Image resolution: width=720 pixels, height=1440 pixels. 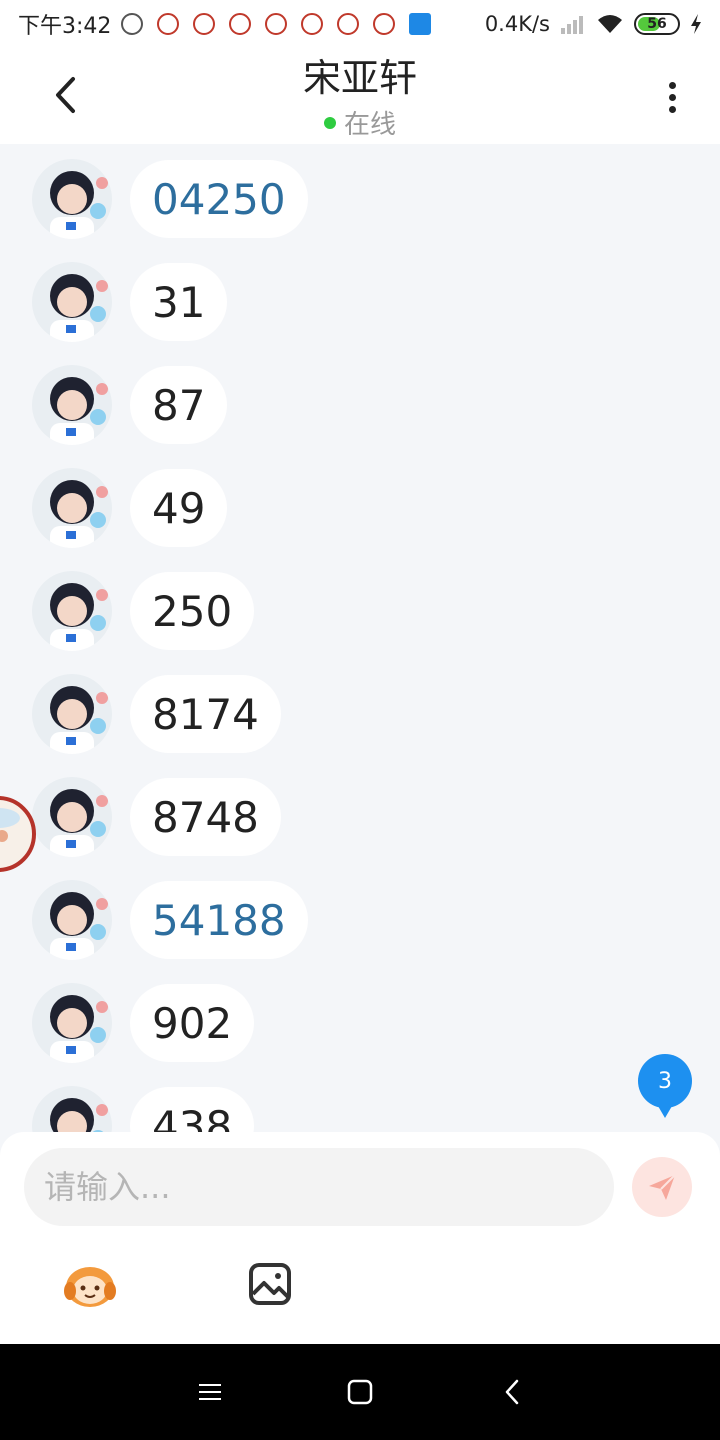 I want to click on home-button, so click(x=360, y=1392).